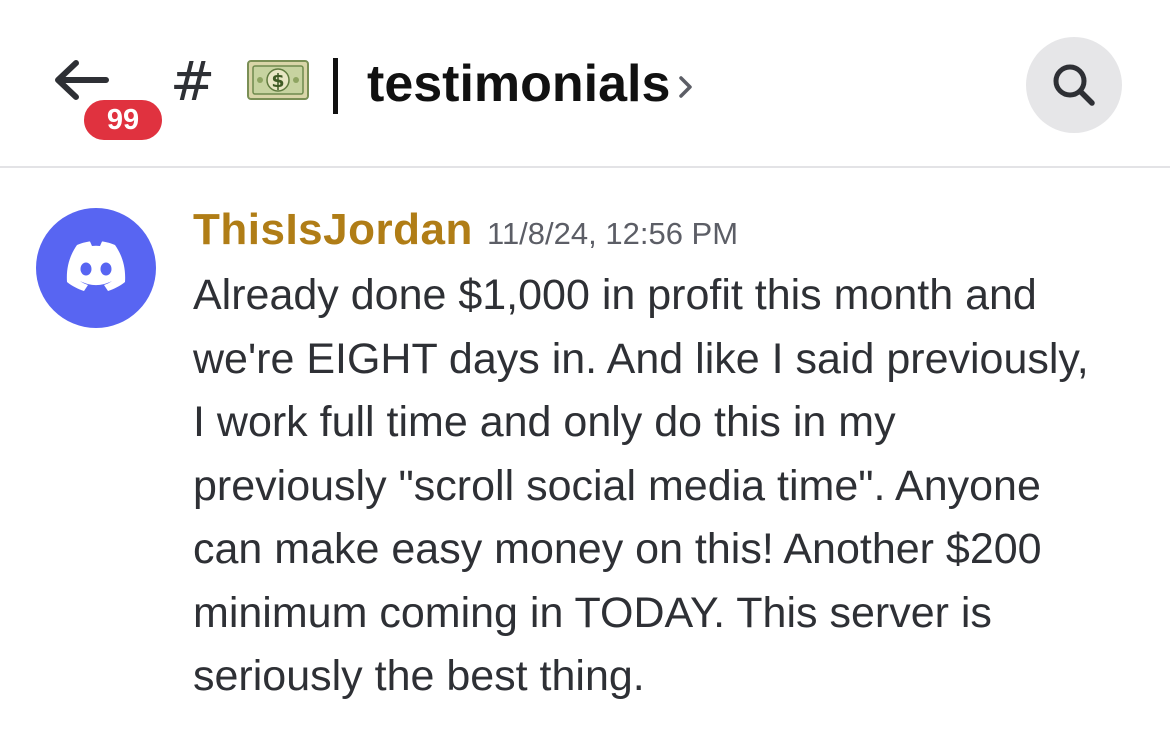  I want to click on message-line: seriously the best thing., so click(419, 676).